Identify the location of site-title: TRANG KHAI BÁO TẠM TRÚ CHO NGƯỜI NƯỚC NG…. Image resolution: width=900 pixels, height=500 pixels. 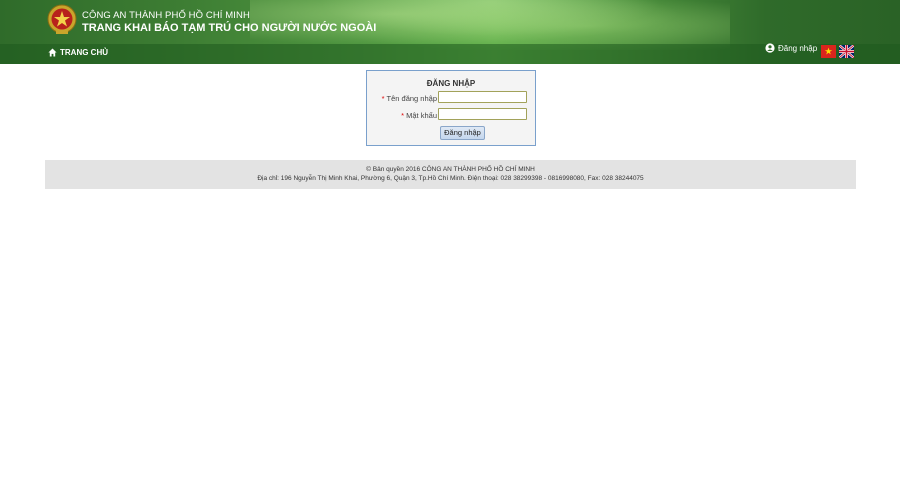
(229, 28).